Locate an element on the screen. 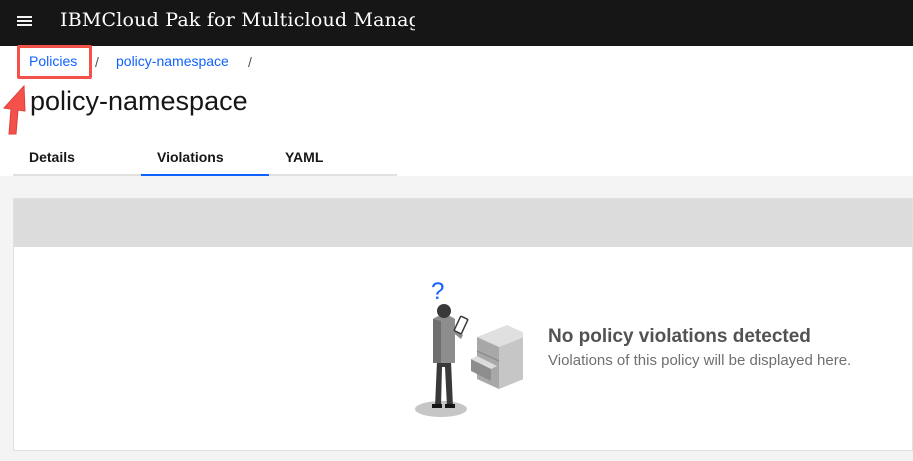  top-navigation-bar: IBMCloud Pak for Multicloud Management is located at coordinates (456, 23).